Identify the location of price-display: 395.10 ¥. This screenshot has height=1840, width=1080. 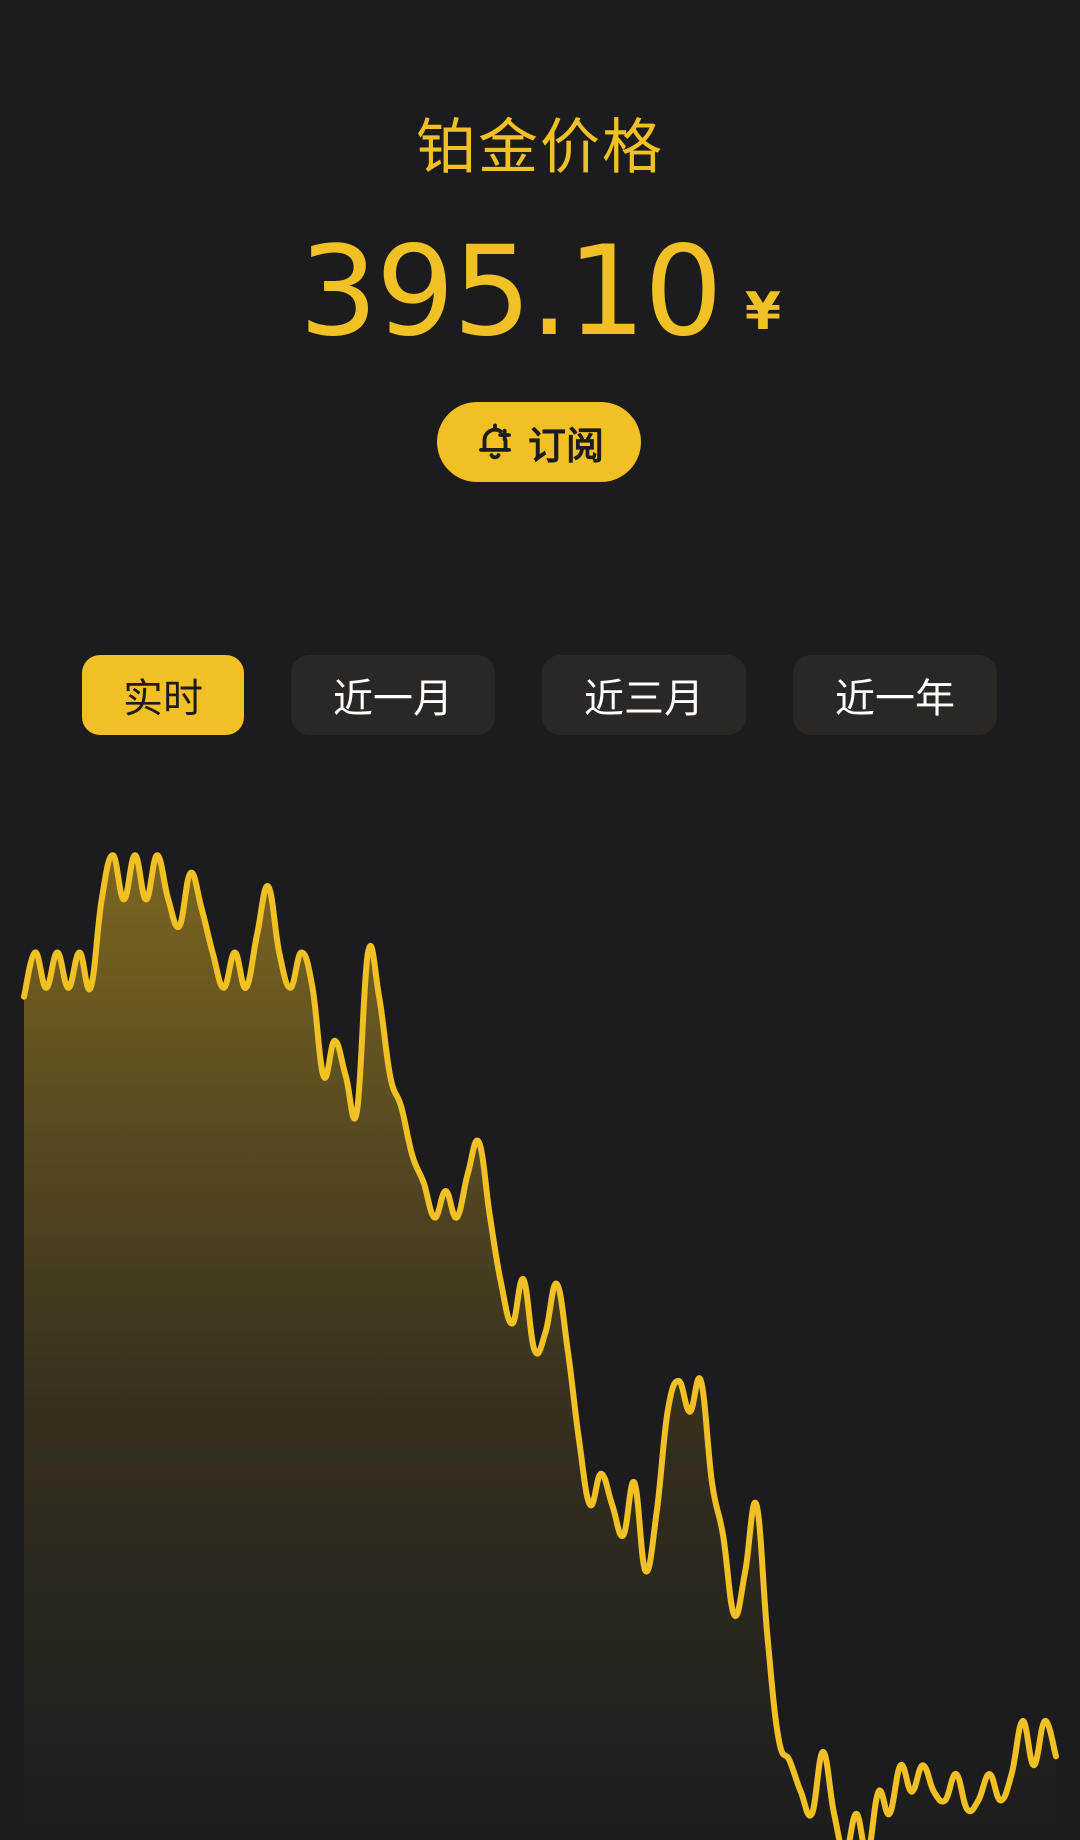
(540, 292).